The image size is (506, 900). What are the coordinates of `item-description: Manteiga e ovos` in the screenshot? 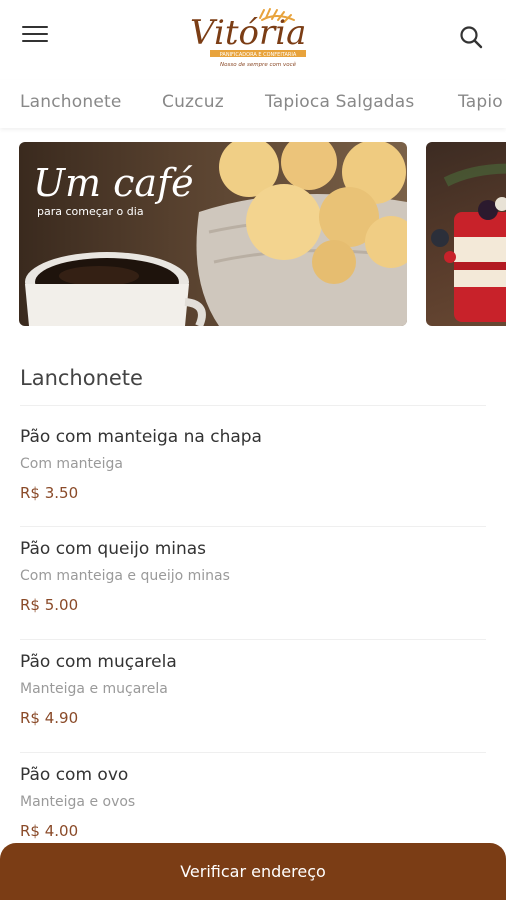 It's located at (78, 802).